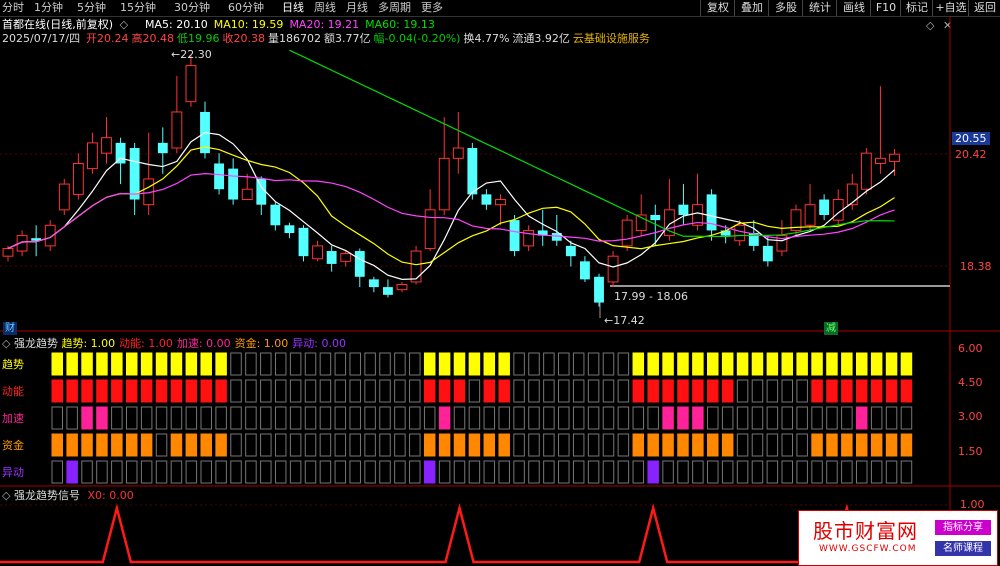  I want to click on indicator1-values: 趋势: 1.00 动能: 1.00 加速: 0.00 资金: 1.00 异动: 0.00, so click(205, 343).